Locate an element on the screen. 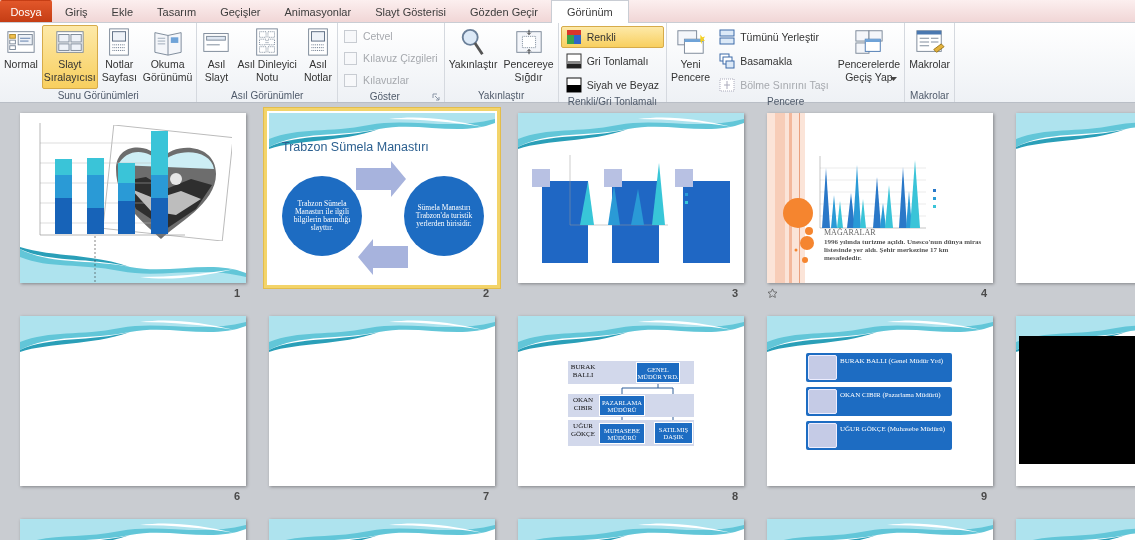  group-label: Makrolar is located at coordinates (929, 95).